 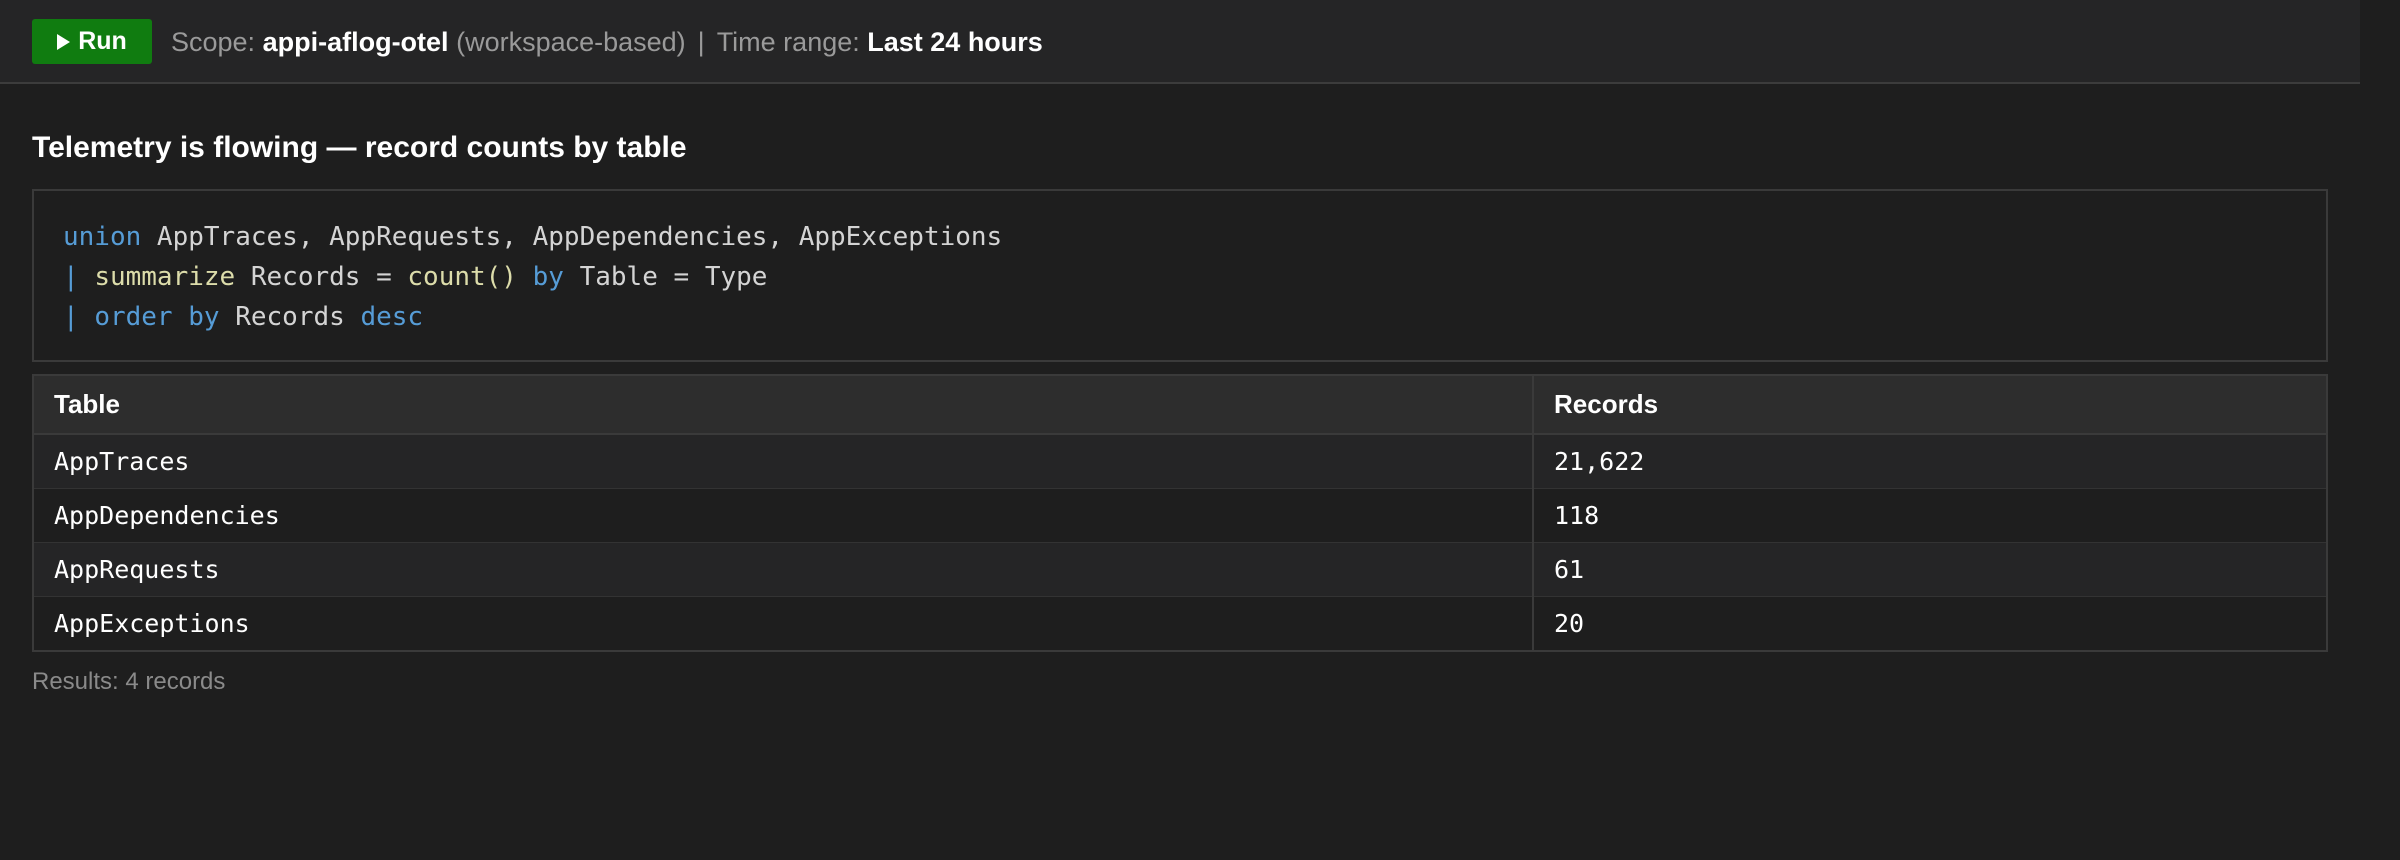 I want to click on cell-table-name: AppRequests, so click(x=784, y=569).